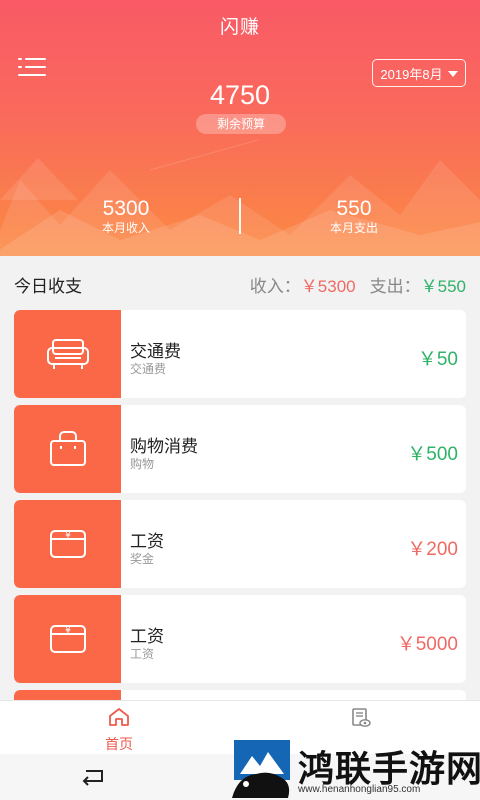  Describe the element at coordinates (328, 286) in the screenshot. I see `today-income-value: ￥5300` at that location.